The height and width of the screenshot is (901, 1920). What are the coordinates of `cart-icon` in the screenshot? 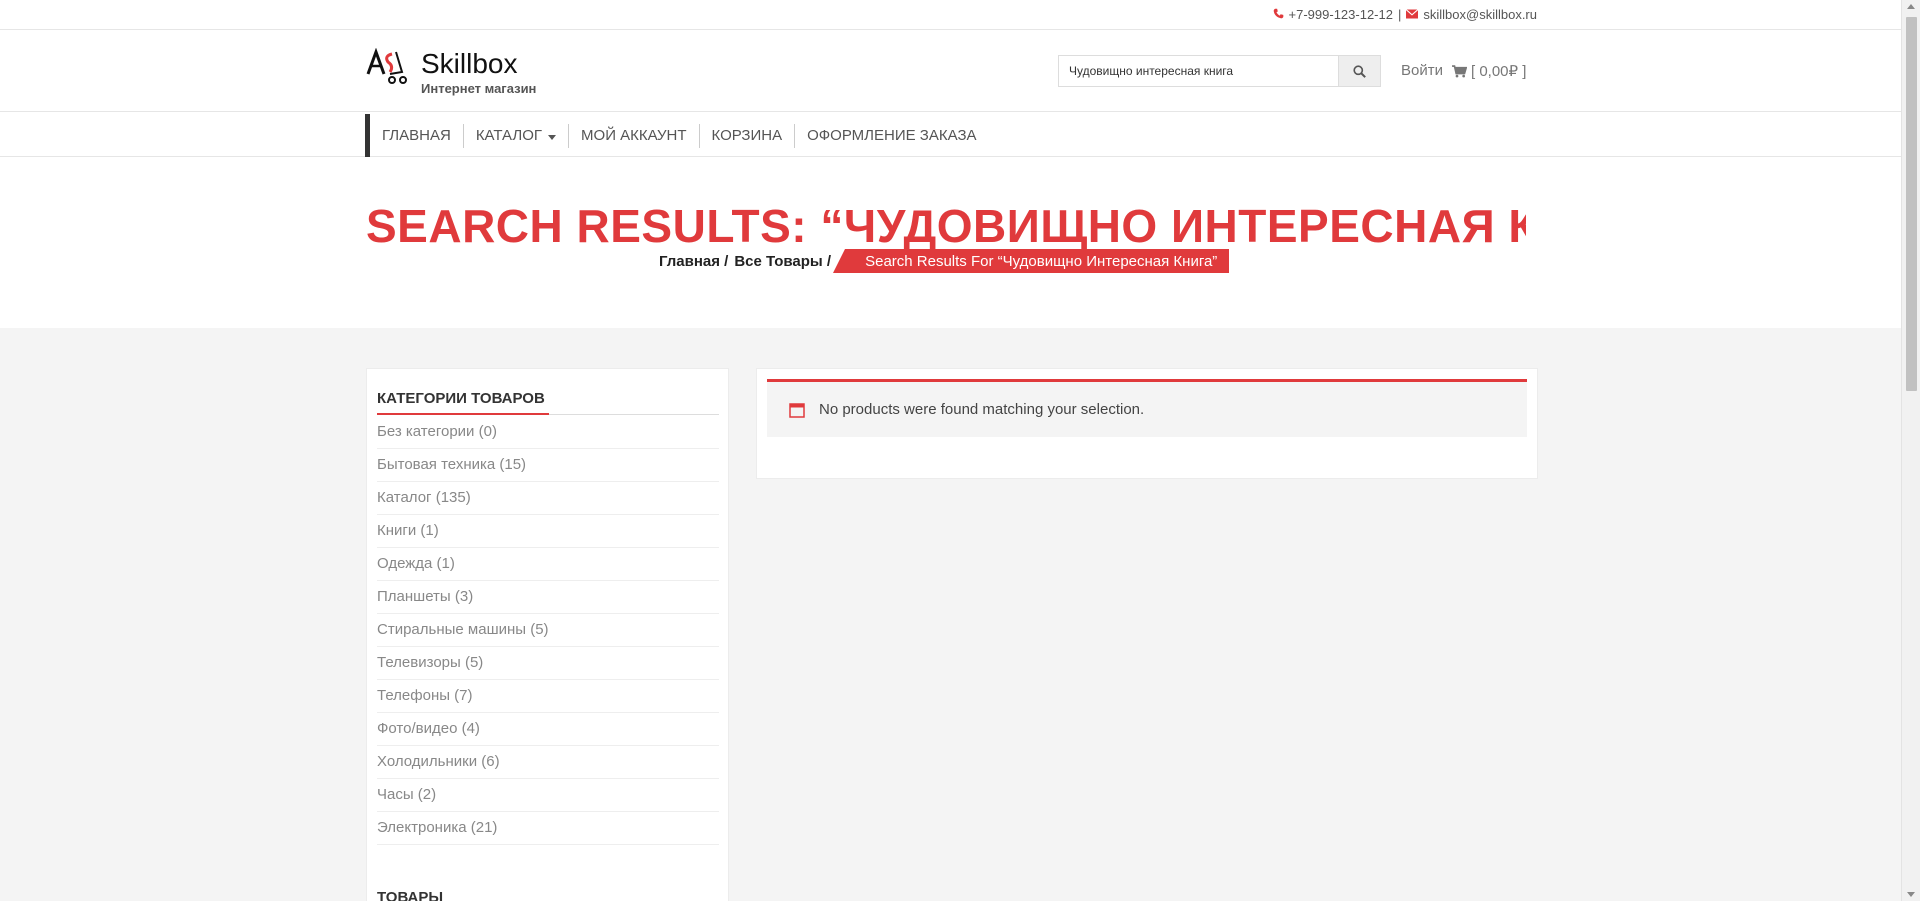 It's located at (1459, 70).